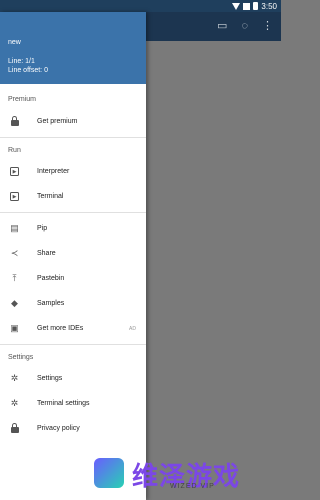 The width and height of the screenshot is (320, 500). Describe the element at coordinates (192, 486) in the screenshot. I see `watermark-subtext: WIZED VIP` at that location.